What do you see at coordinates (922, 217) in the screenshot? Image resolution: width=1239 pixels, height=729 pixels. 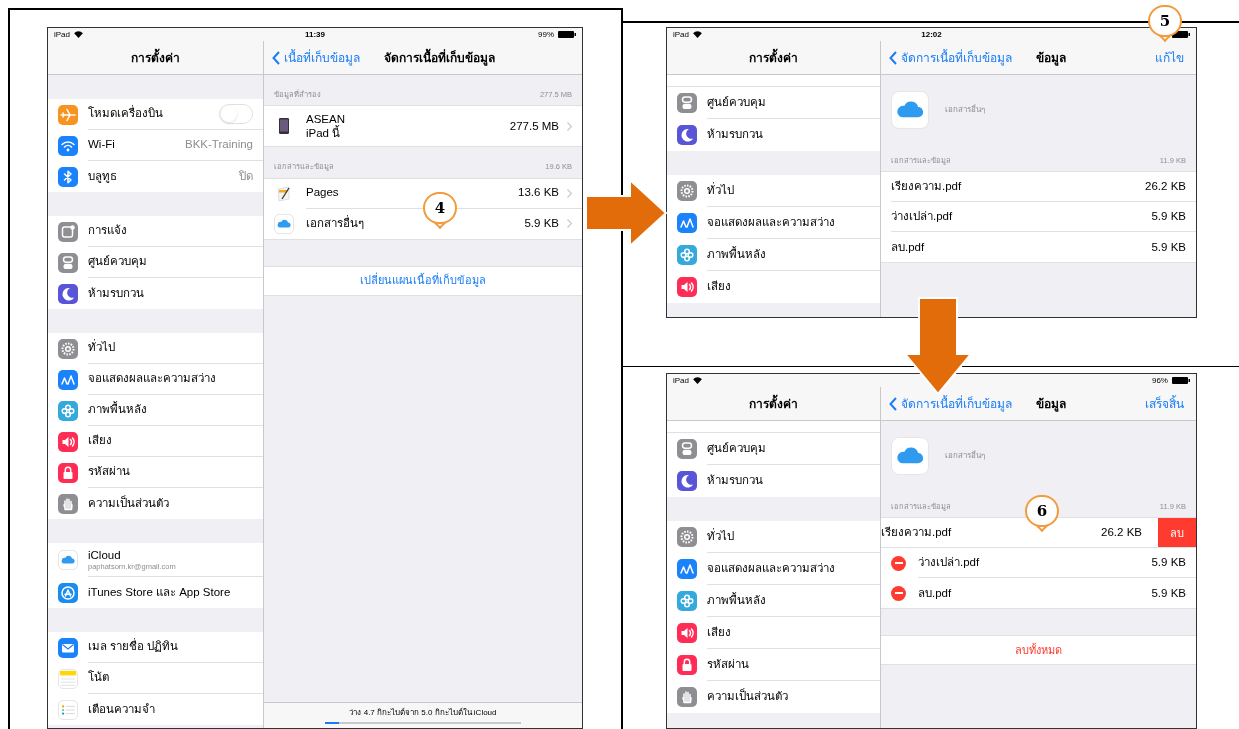 I see `row-title: ว่างเปล่า.pdf` at bounding box center [922, 217].